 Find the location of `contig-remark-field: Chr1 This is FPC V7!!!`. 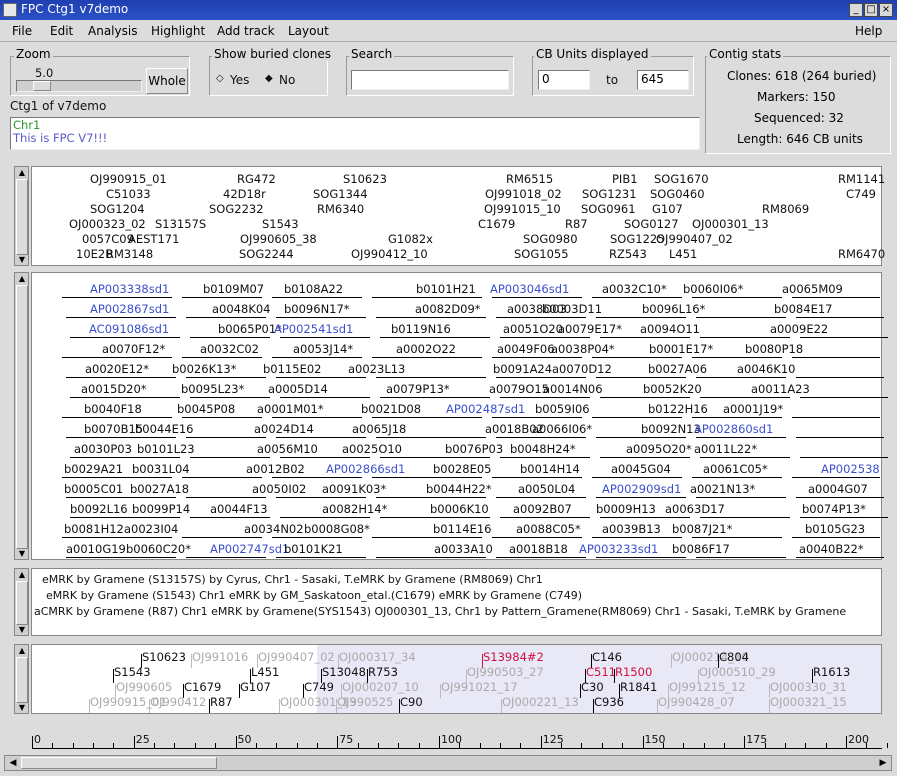

contig-remark-field: Chr1 This is FPC V7!!! is located at coordinates (355, 133).